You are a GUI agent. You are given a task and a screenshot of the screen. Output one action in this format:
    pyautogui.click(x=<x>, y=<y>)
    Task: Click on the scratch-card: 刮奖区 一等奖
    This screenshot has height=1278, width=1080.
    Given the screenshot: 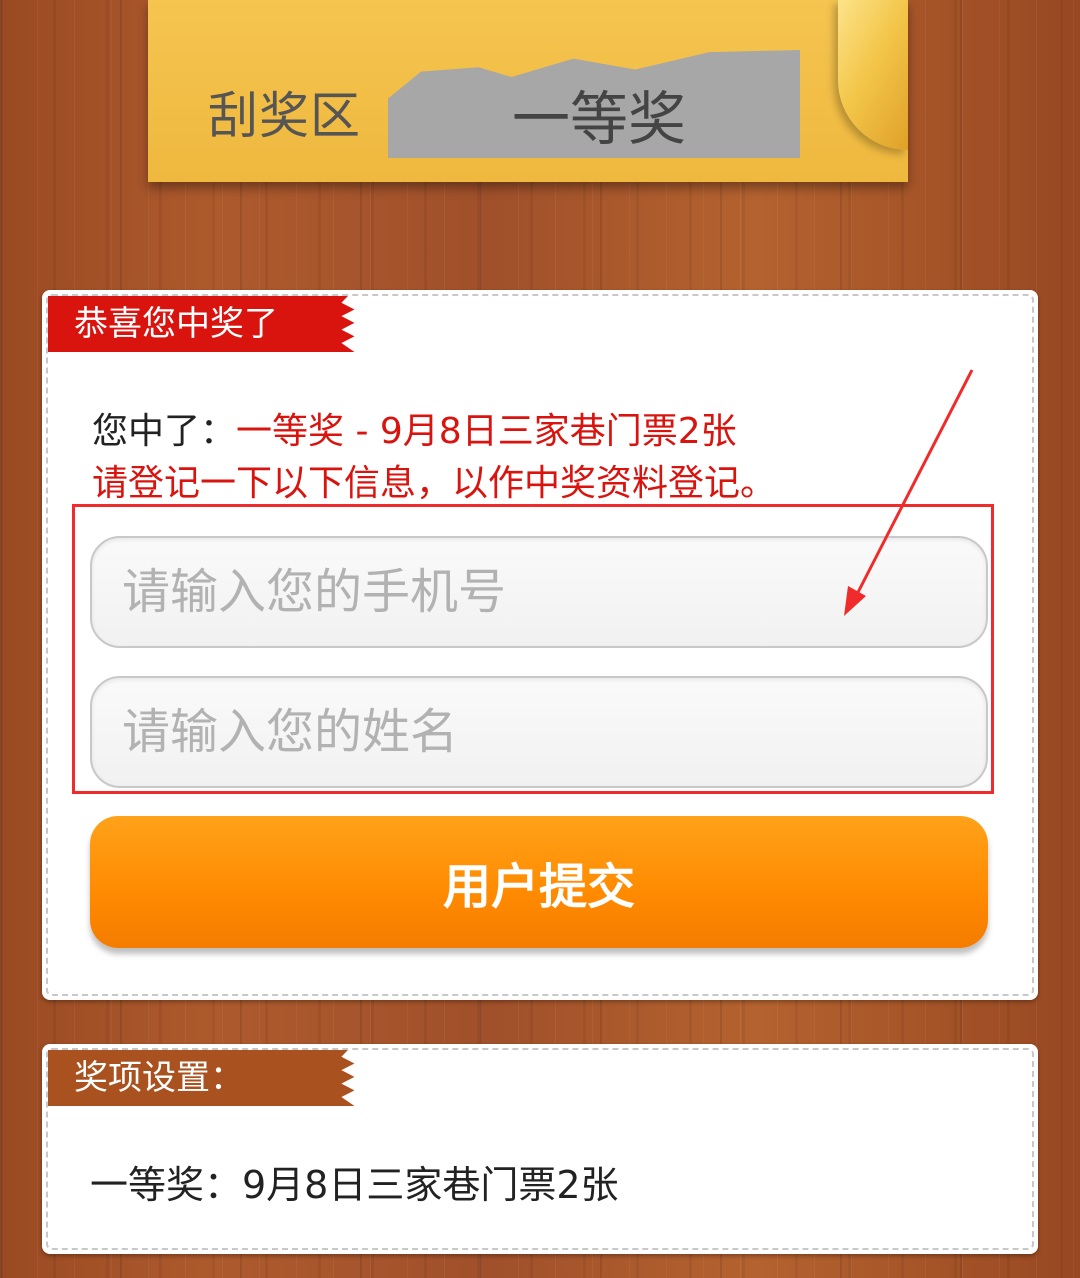 What is the action you would take?
    pyautogui.click(x=528, y=91)
    